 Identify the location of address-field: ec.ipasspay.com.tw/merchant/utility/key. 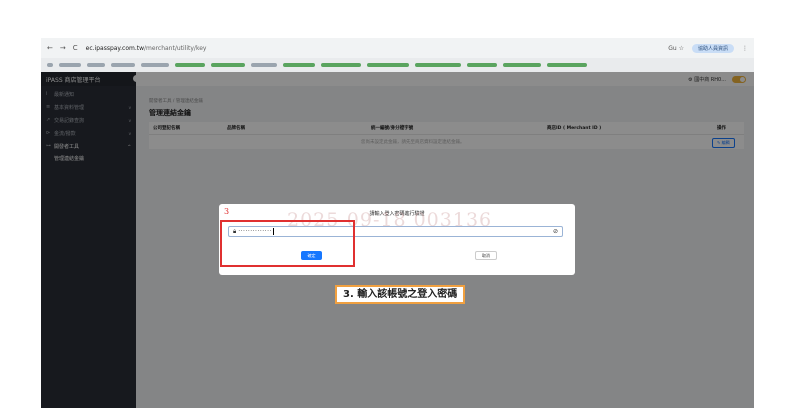
(146, 48).